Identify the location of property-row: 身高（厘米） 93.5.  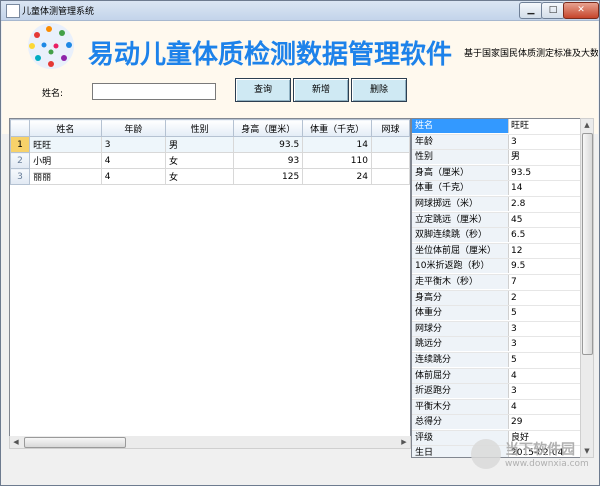
(496, 173).